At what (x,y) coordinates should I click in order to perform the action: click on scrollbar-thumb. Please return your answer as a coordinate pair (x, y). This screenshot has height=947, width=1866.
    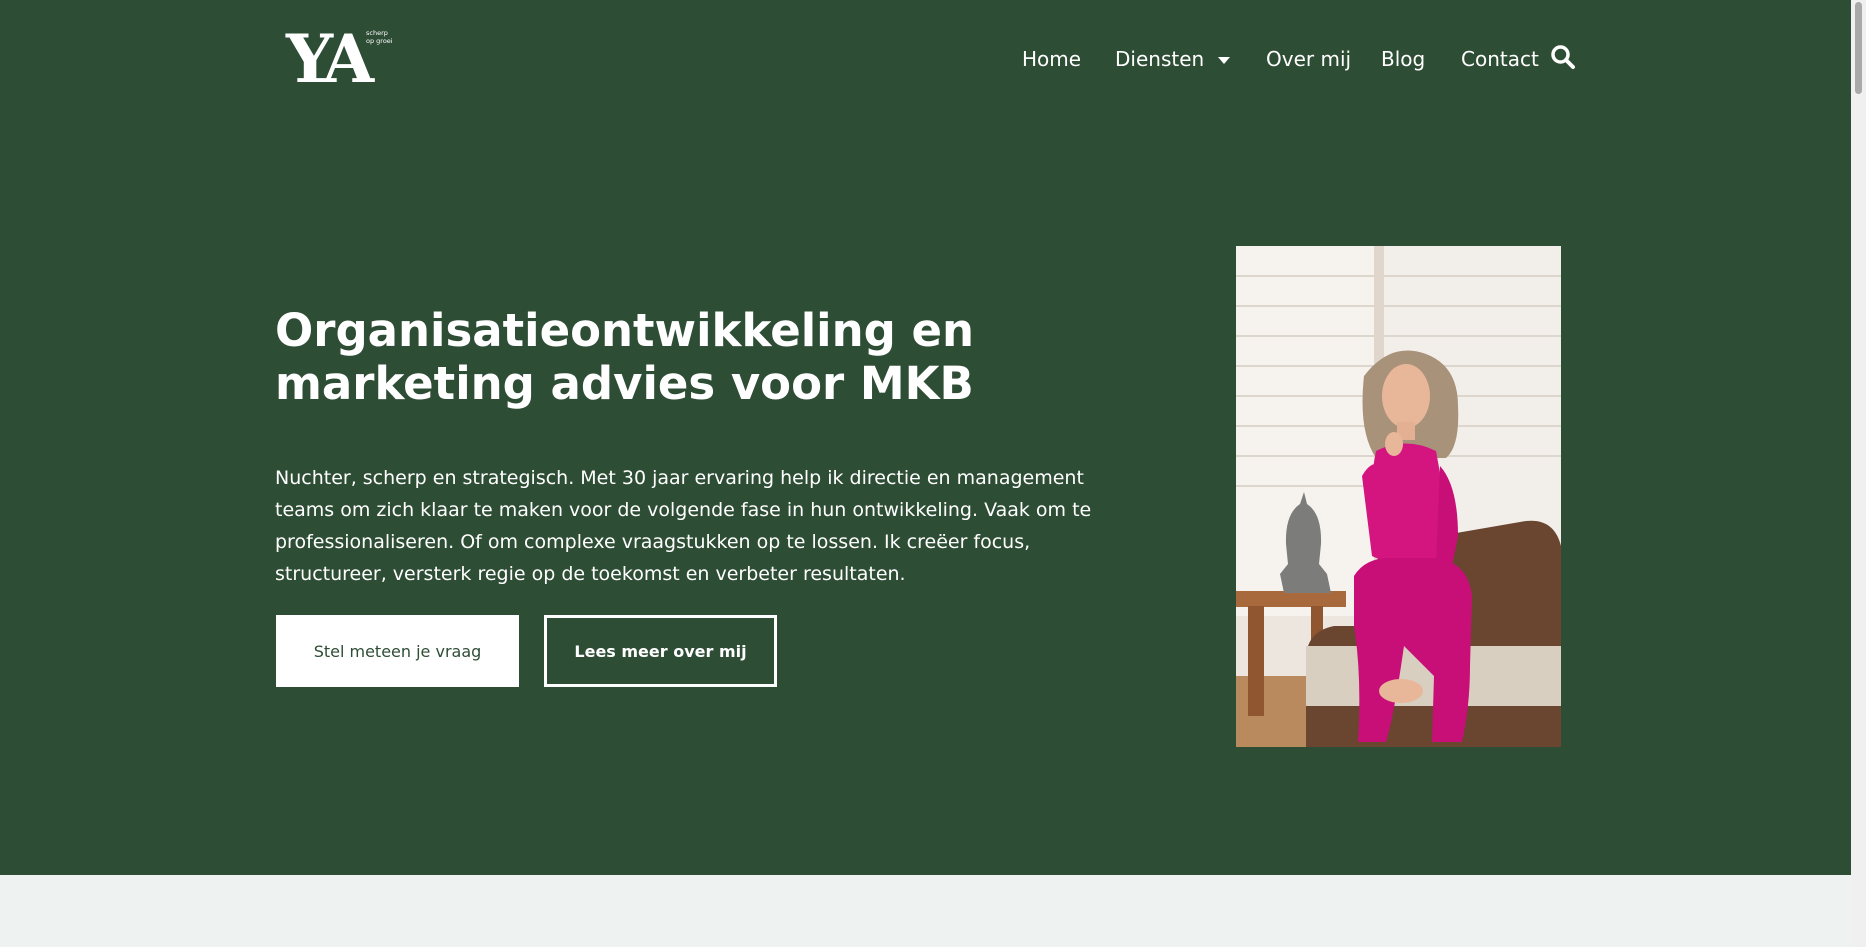
    Looking at the image, I should click on (1858, 48).